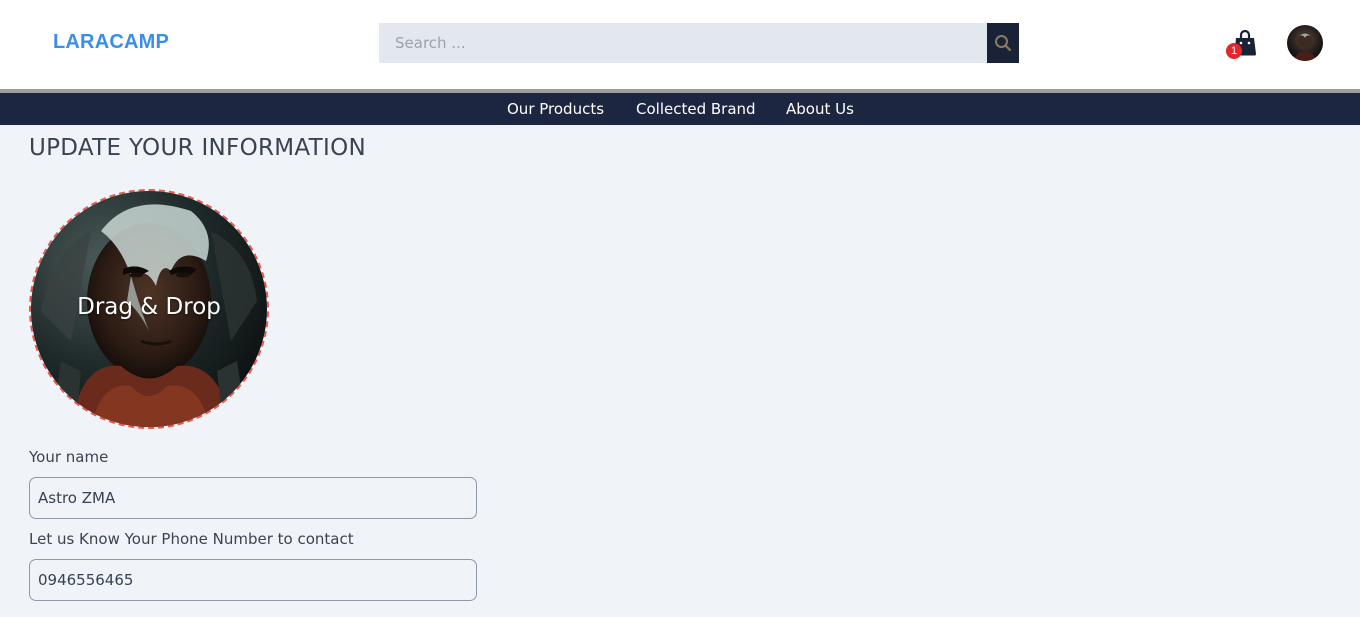 This screenshot has width=1360, height=617. I want to click on page-title: UPDATE YOUR INFORMATION, so click(198, 148).